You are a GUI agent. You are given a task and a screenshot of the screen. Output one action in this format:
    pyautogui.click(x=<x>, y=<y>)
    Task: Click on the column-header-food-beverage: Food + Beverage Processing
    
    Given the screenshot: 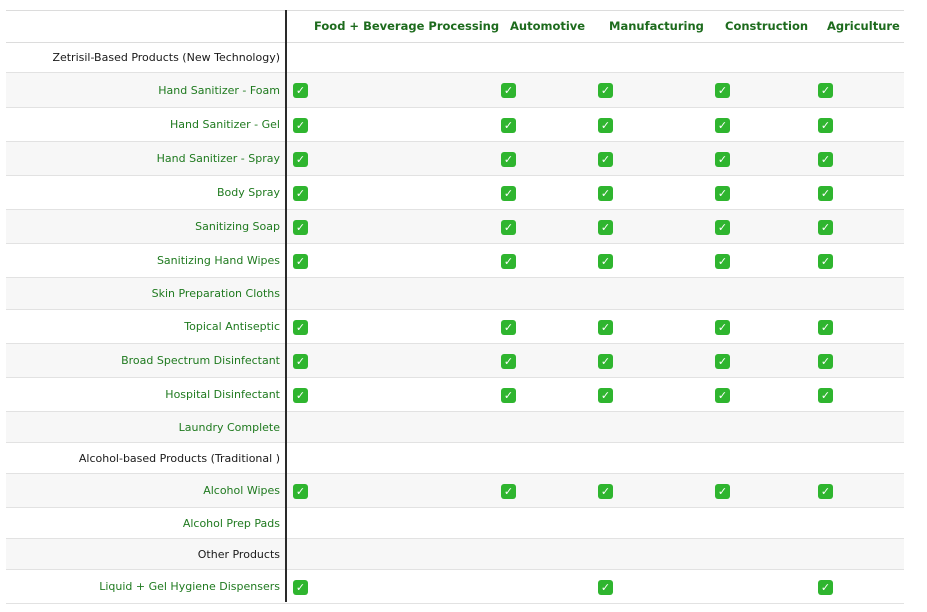 What is the action you would take?
    pyautogui.click(x=407, y=26)
    